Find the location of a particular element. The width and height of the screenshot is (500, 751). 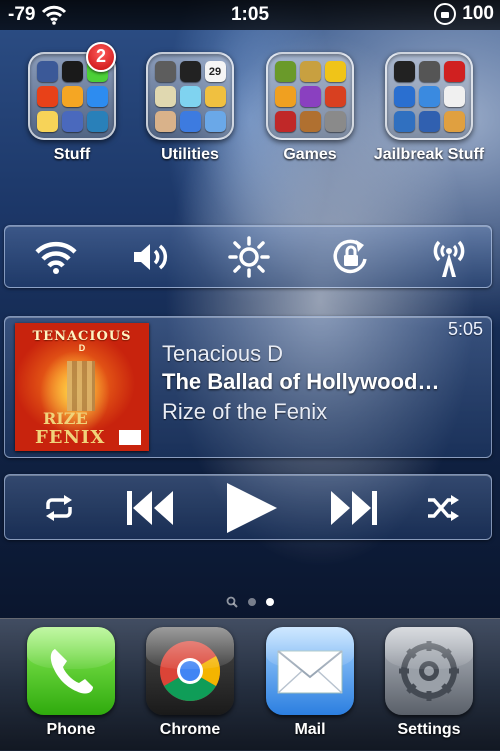

wifi-icon is located at coordinates (56, 257).